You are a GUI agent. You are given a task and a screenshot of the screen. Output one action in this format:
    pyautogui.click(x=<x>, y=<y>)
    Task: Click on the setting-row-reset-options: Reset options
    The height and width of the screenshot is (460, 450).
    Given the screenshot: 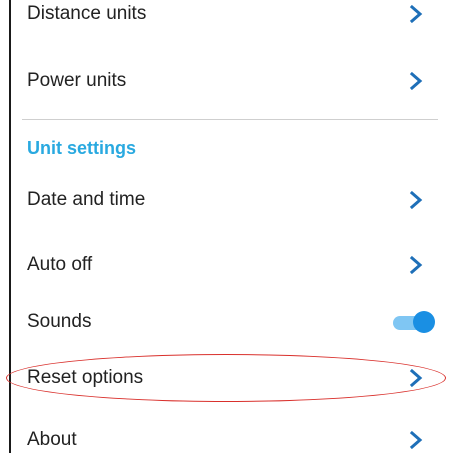 What is the action you would take?
    pyautogui.click(x=232, y=378)
    